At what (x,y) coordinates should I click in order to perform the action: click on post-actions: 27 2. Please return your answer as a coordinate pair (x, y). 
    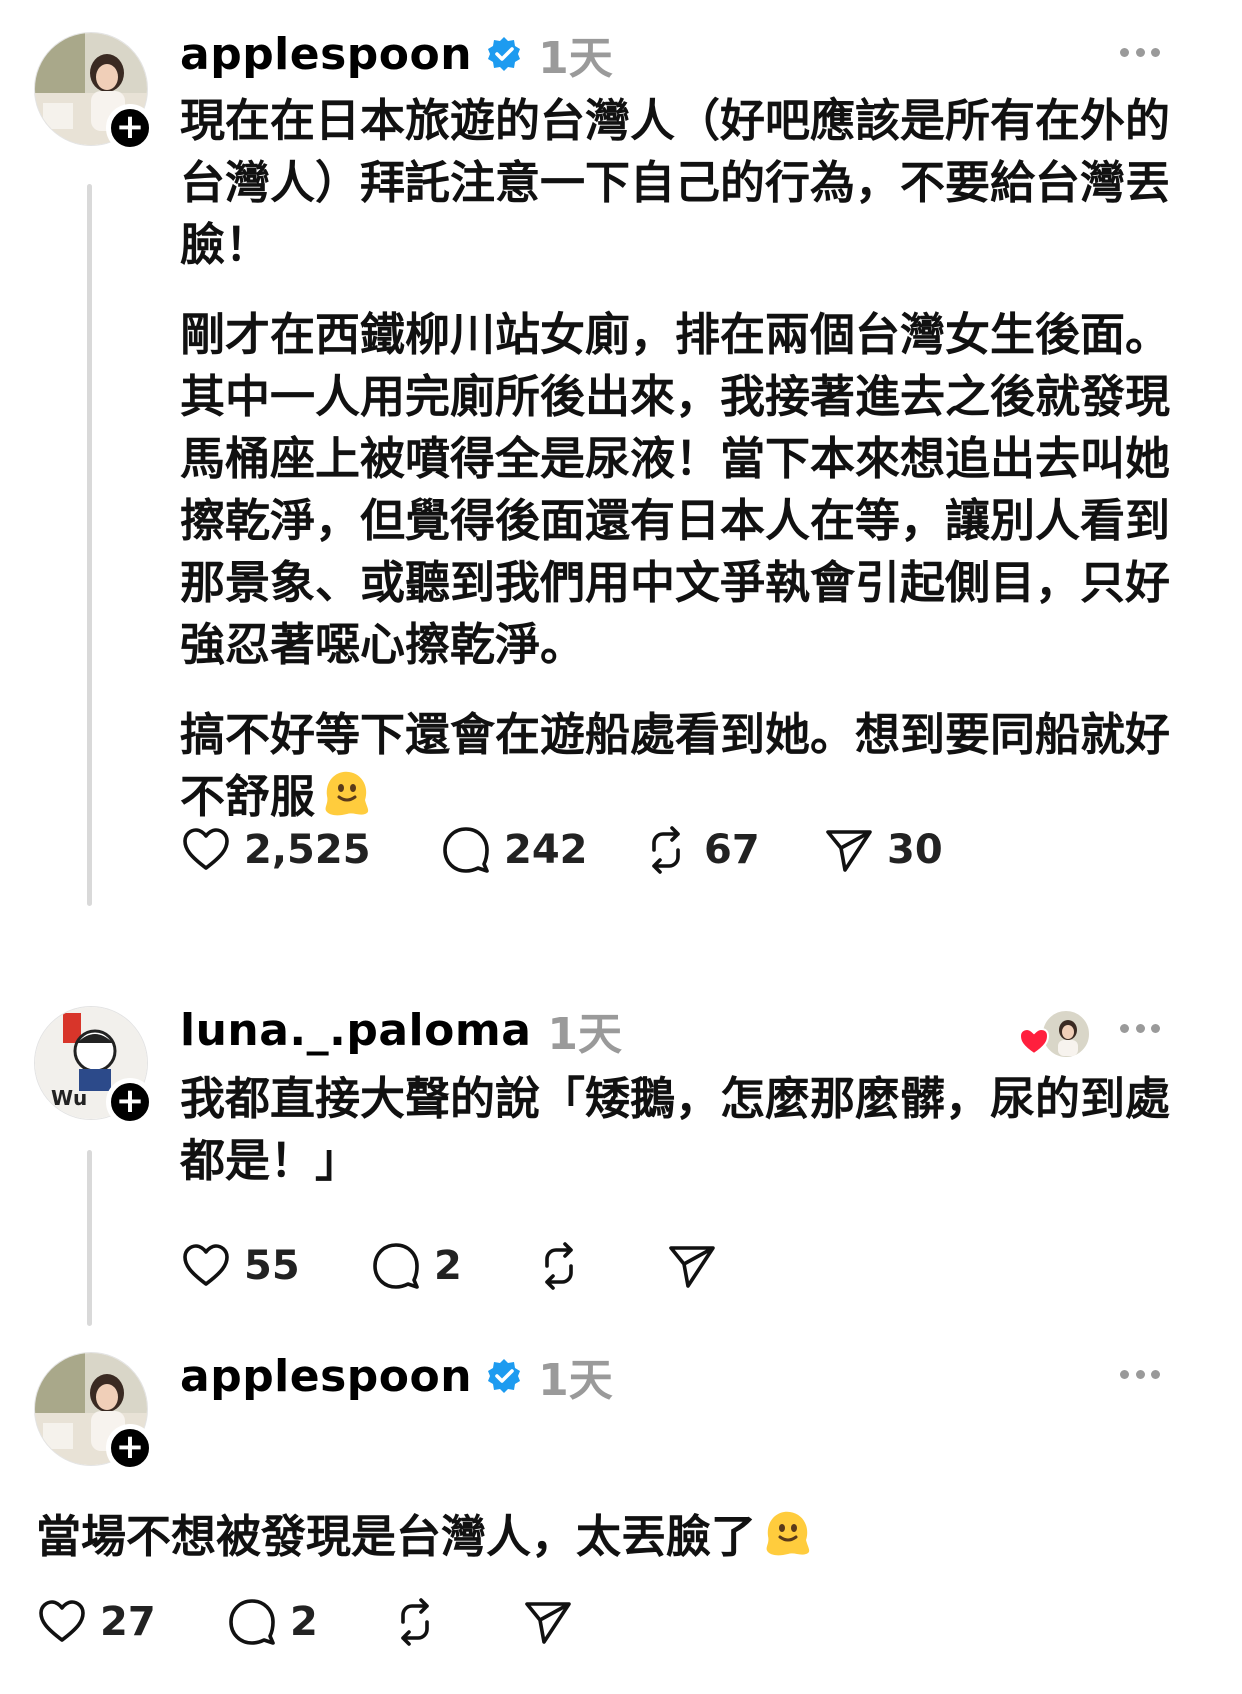
    Looking at the image, I should click on (305, 1622).